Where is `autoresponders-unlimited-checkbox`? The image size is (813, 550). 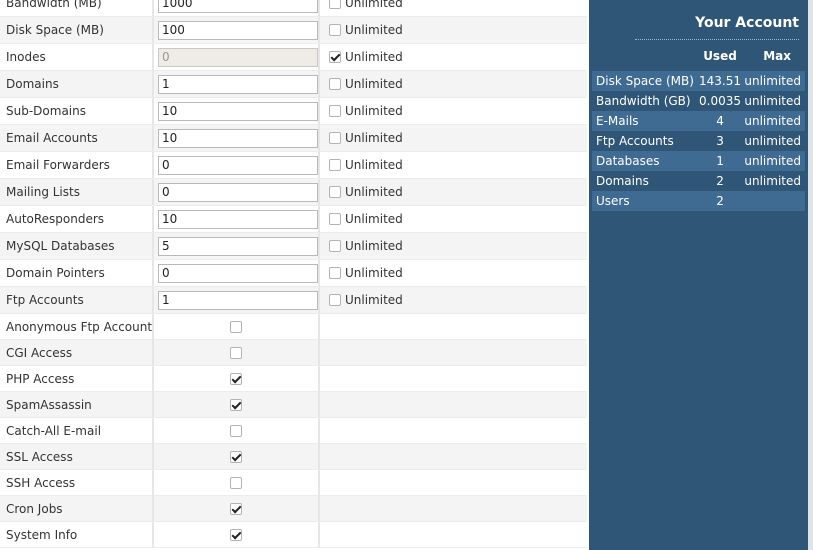 autoresponders-unlimited-checkbox is located at coordinates (335, 219).